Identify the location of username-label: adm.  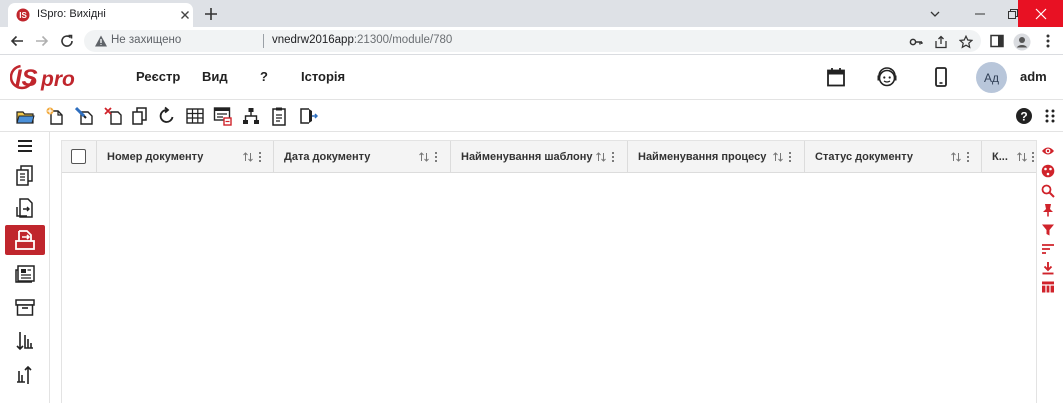
(1033, 76).